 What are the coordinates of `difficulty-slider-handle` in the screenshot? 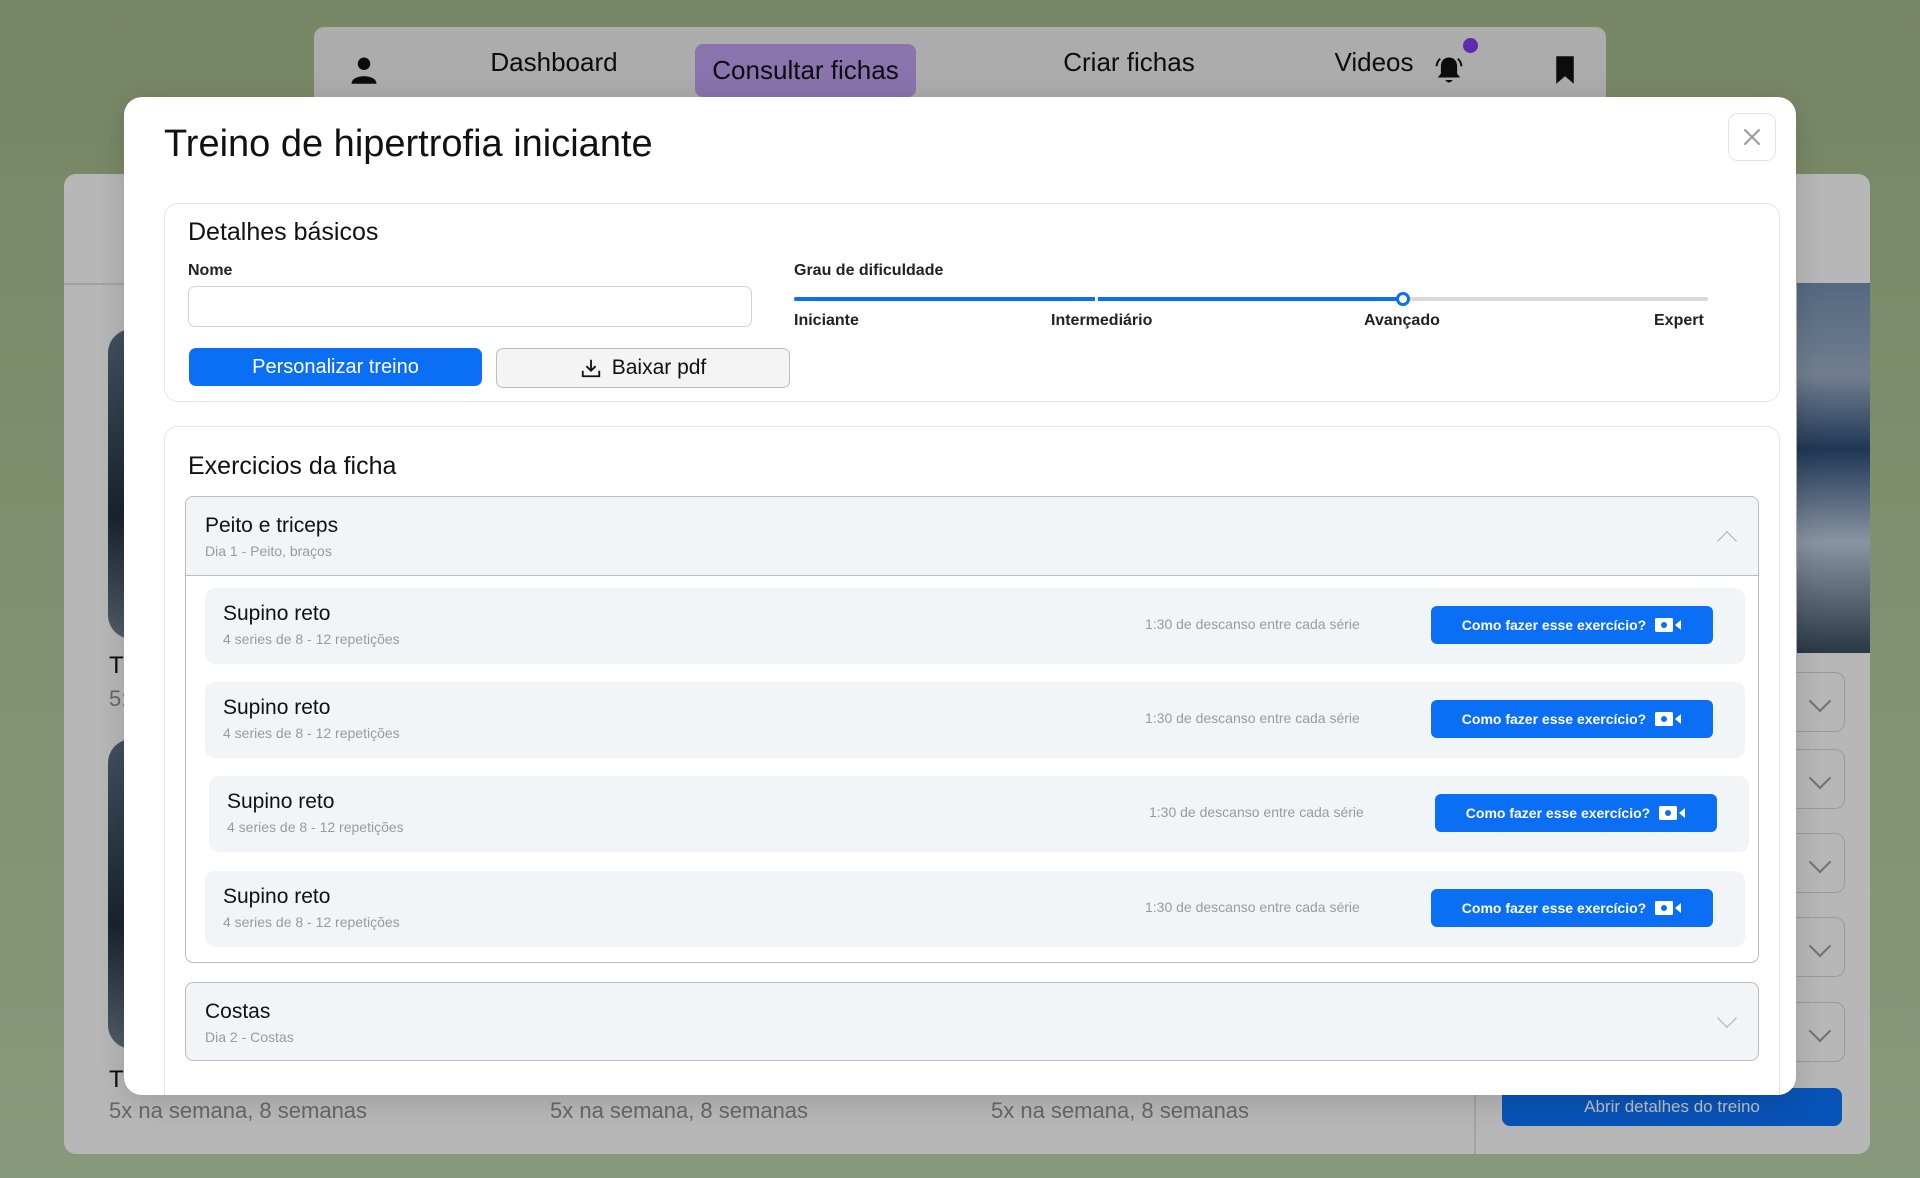 It's located at (1403, 299).